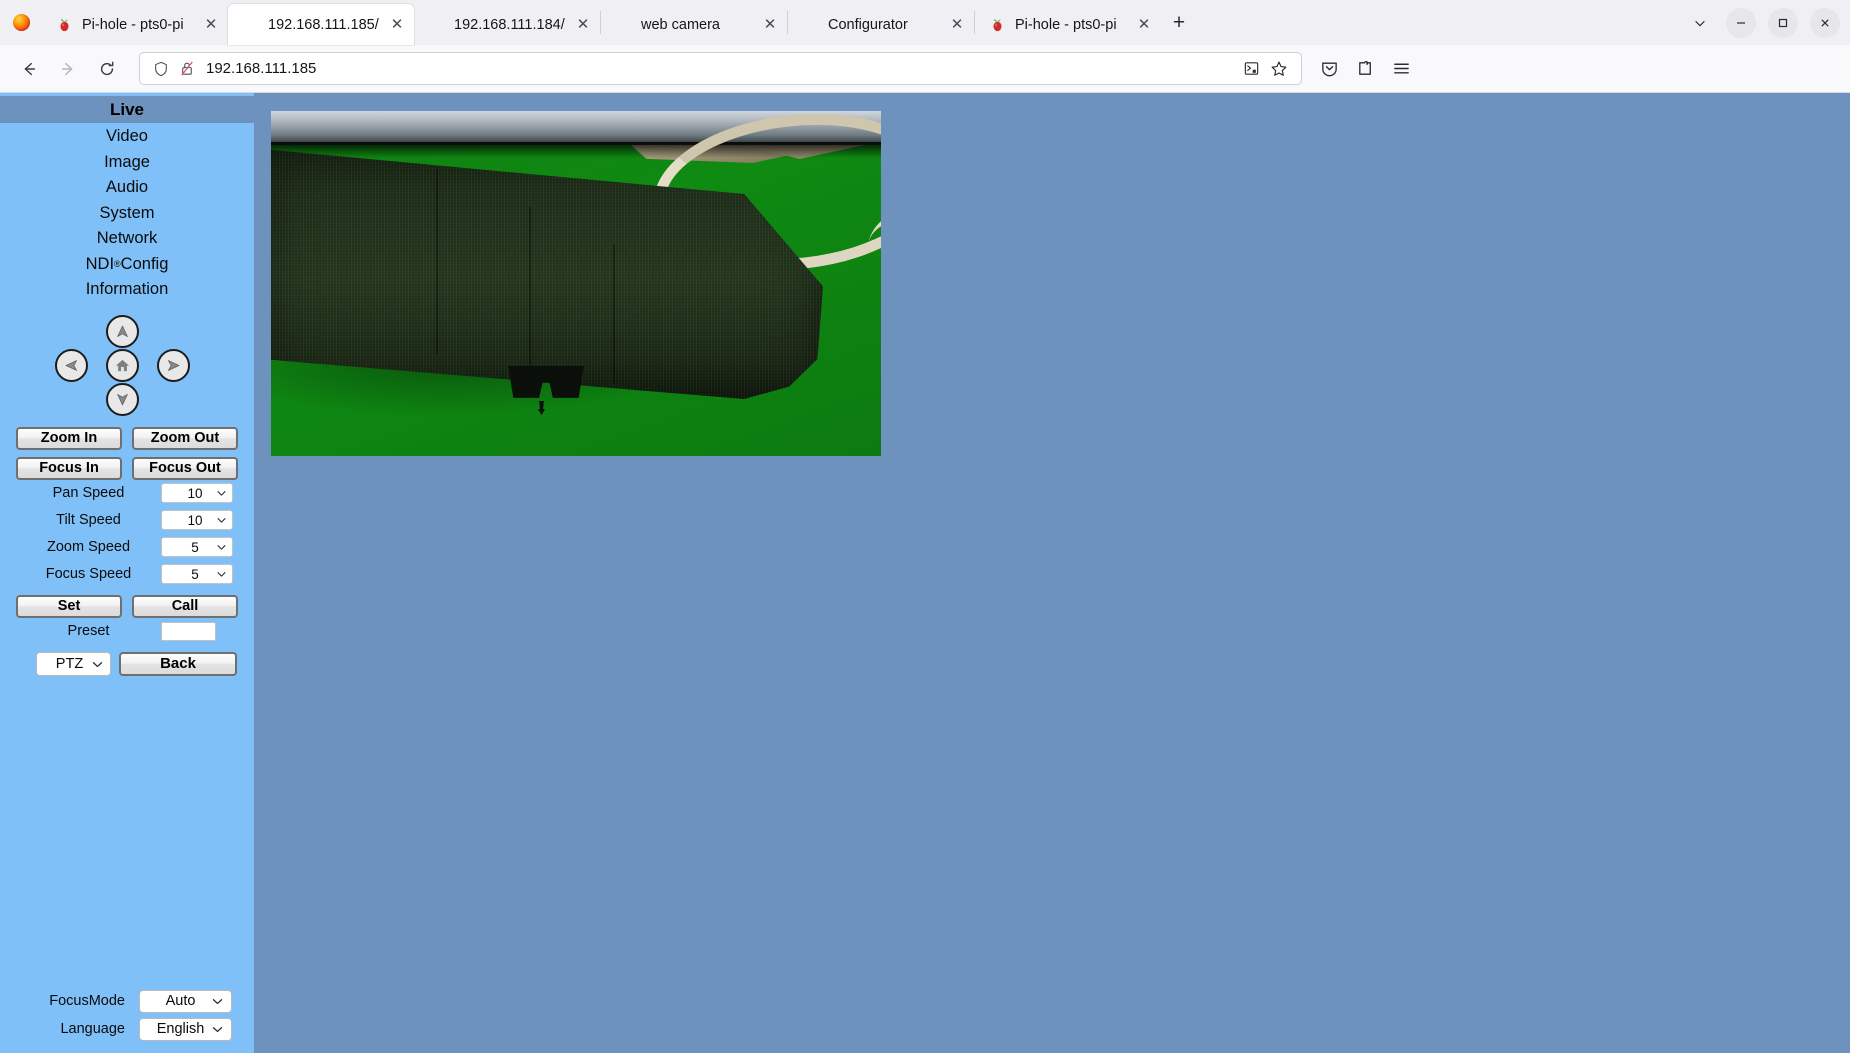 The image size is (1850, 1053). Describe the element at coordinates (87, 1001) in the screenshot. I see `focus-mode-label: FocusMode` at that location.